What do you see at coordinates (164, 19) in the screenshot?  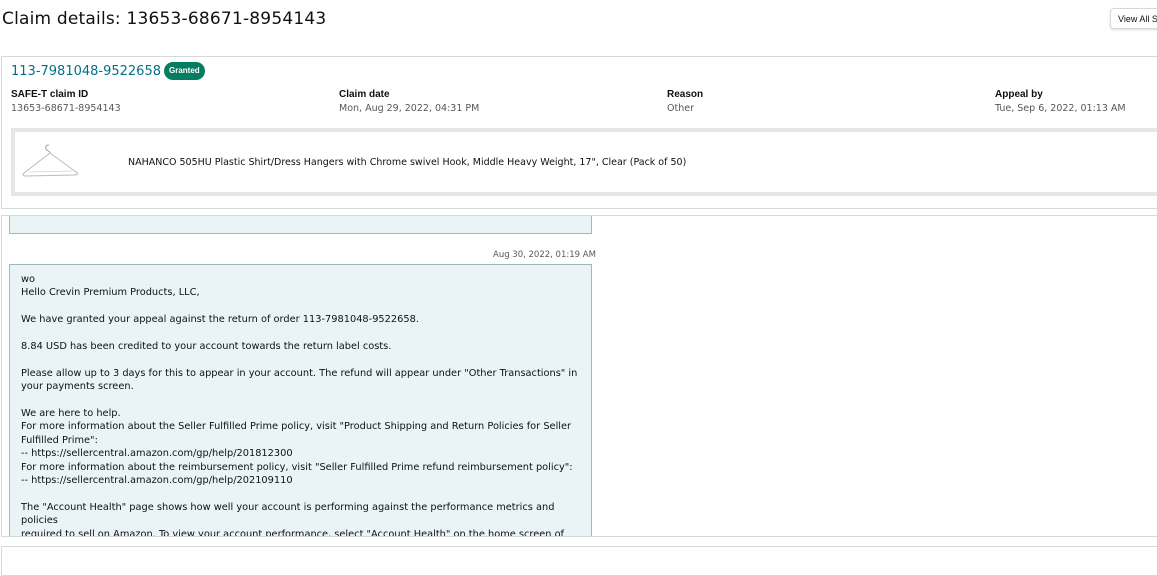 I see `page-title: Claim details: 13653-68671-8954143` at bounding box center [164, 19].